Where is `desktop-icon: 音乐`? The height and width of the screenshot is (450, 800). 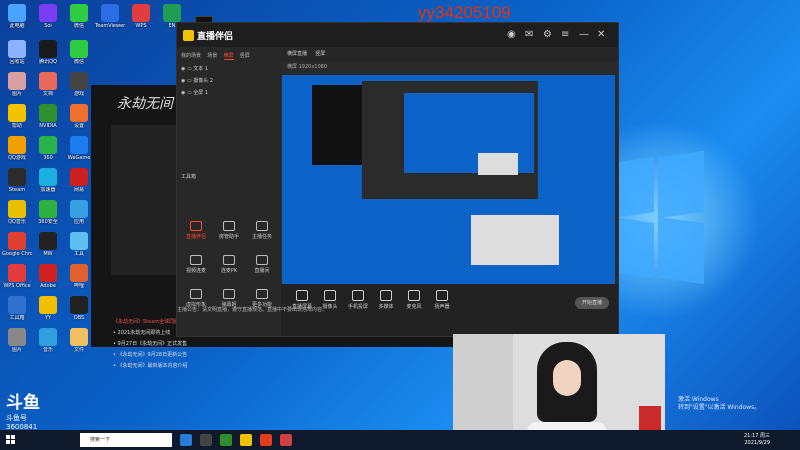 desktop-icon: 音乐 is located at coordinates (48, 343).